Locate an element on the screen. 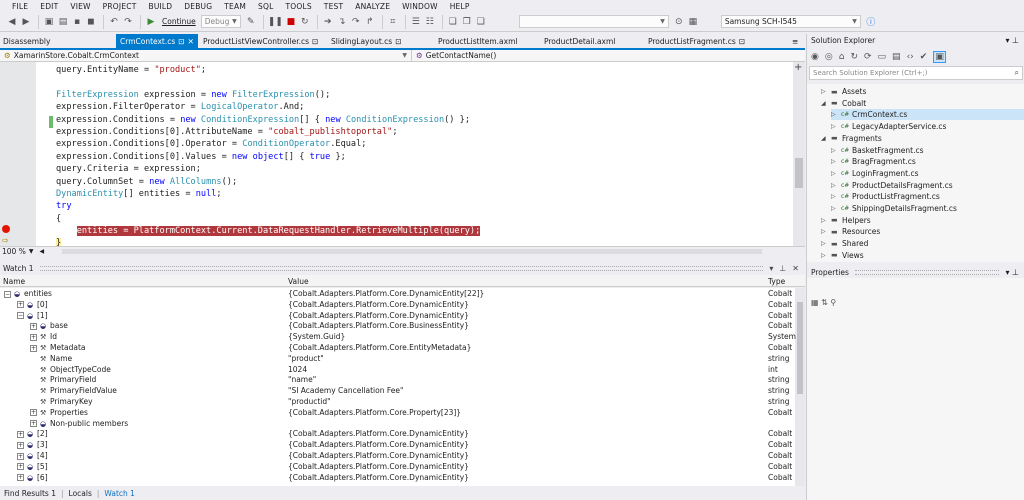  stop-icon: ■ is located at coordinates (291, 21).